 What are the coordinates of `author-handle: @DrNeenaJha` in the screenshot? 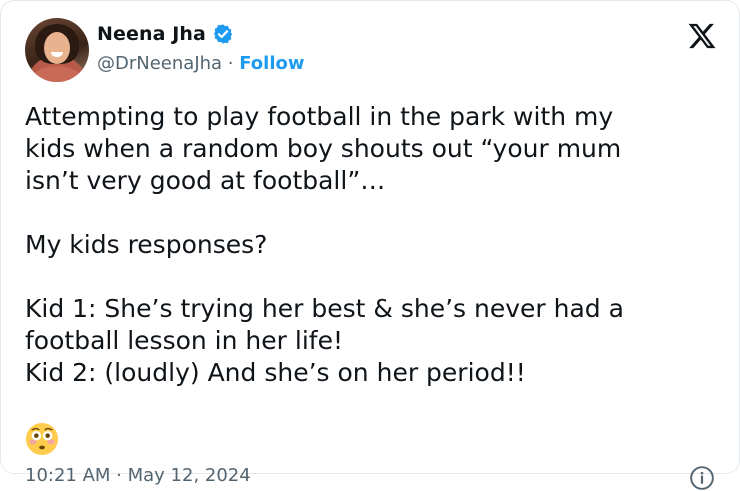 It's located at (159, 63).